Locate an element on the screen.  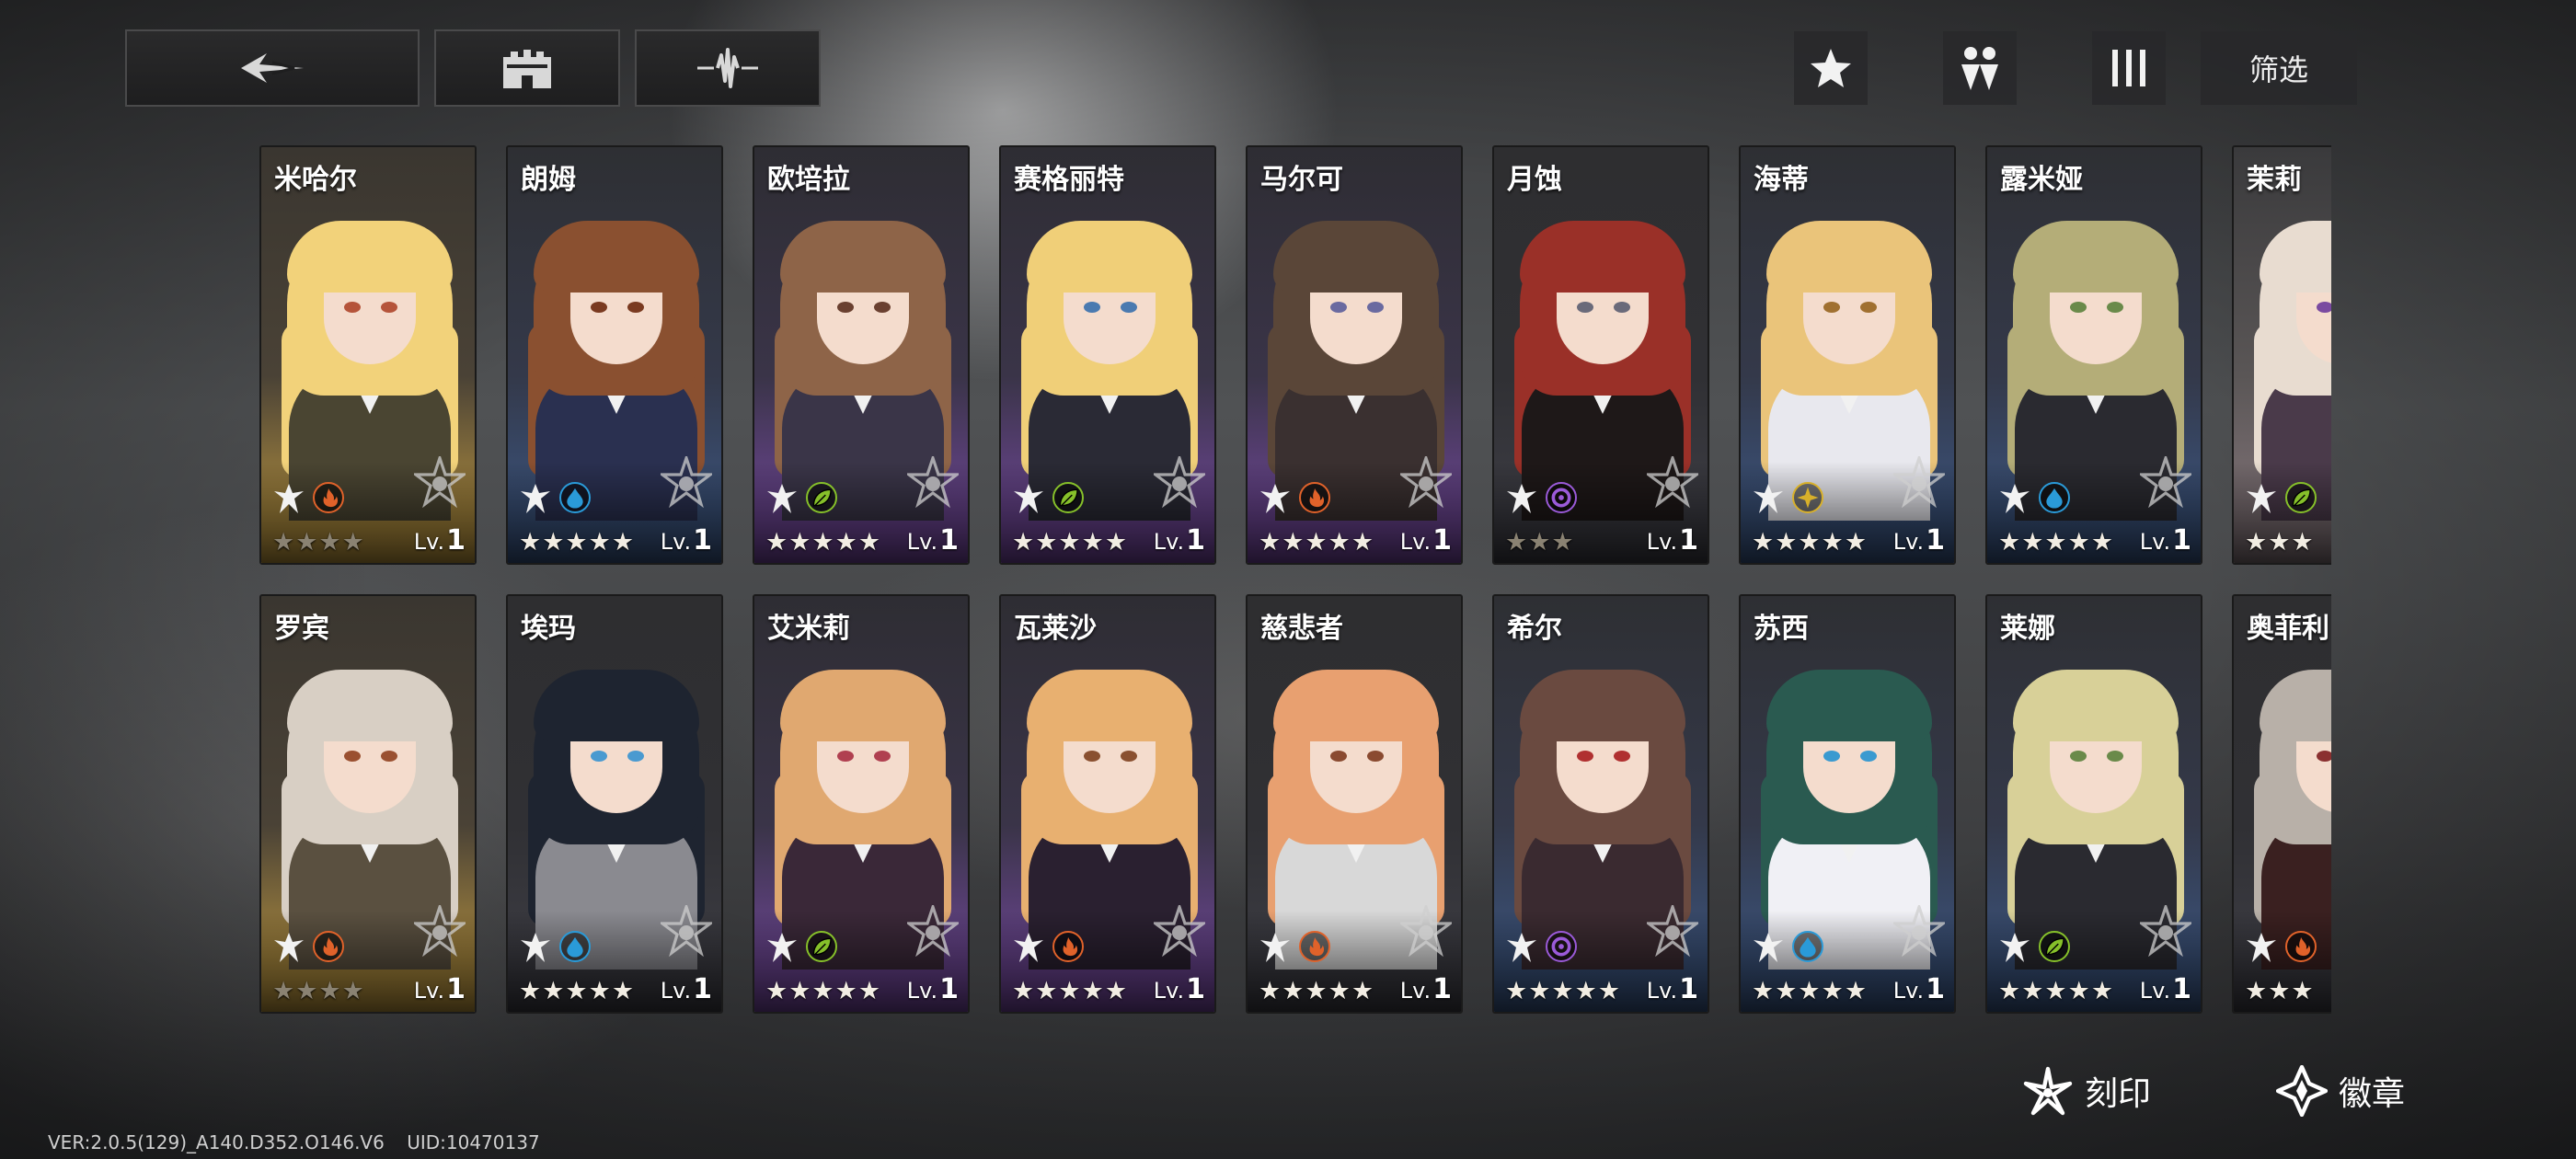
character-card: 海蒂 ★★★★★ Lv.1 is located at coordinates (1847, 355).